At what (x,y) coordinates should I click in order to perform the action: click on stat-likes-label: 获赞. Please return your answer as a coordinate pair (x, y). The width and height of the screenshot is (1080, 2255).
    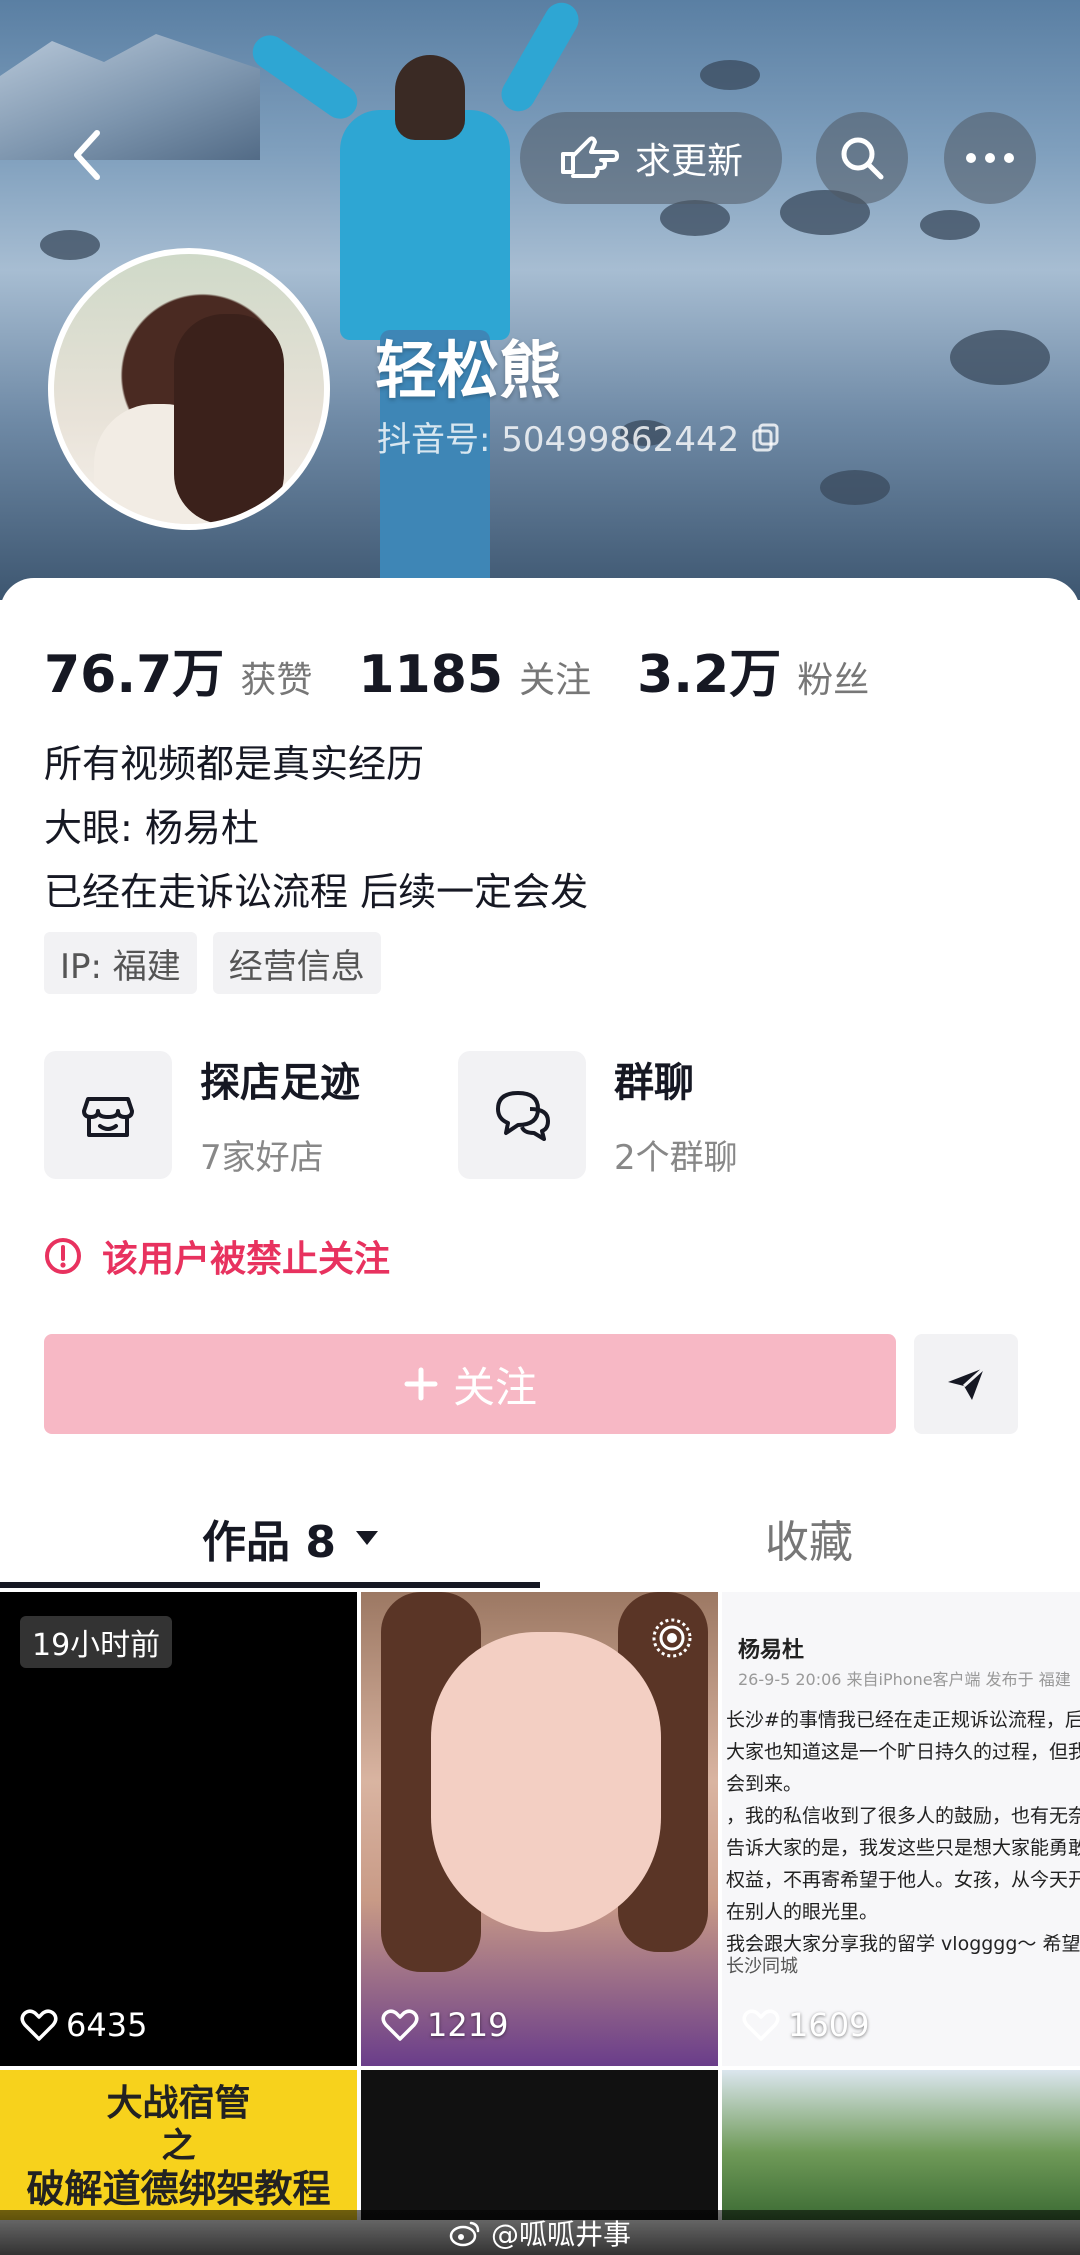
    Looking at the image, I should click on (276, 680).